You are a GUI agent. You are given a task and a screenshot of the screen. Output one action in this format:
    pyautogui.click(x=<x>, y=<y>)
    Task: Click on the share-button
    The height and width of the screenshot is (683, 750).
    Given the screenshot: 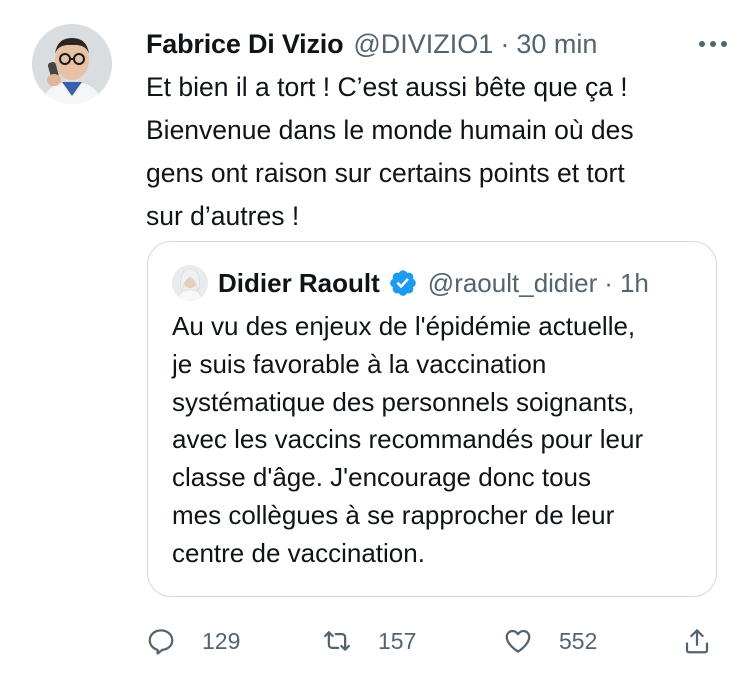 What is the action you would take?
    pyautogui.click(x=697, y=641)
    